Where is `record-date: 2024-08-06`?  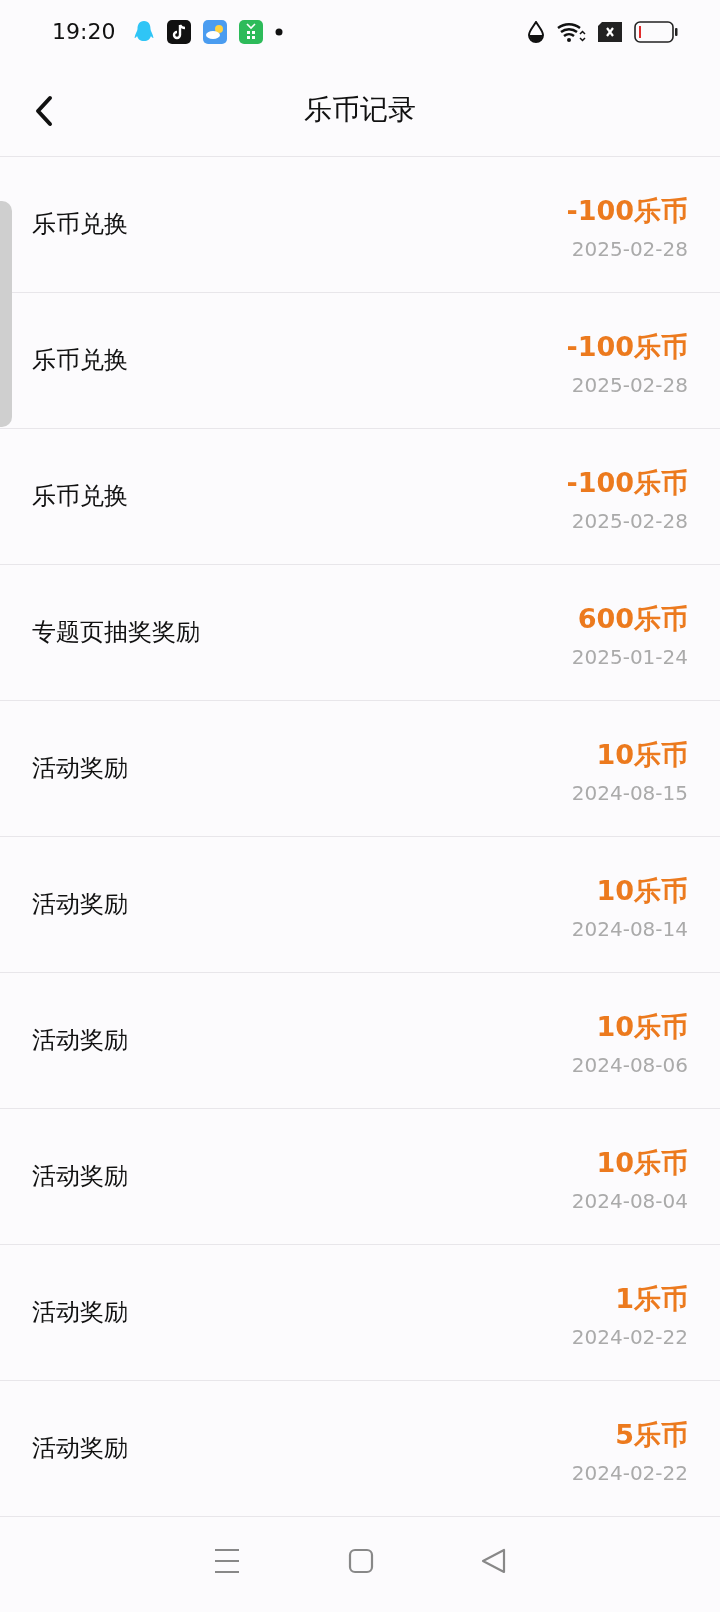
record-date: 2024-08-06 is located at coordinates (629, 1065).